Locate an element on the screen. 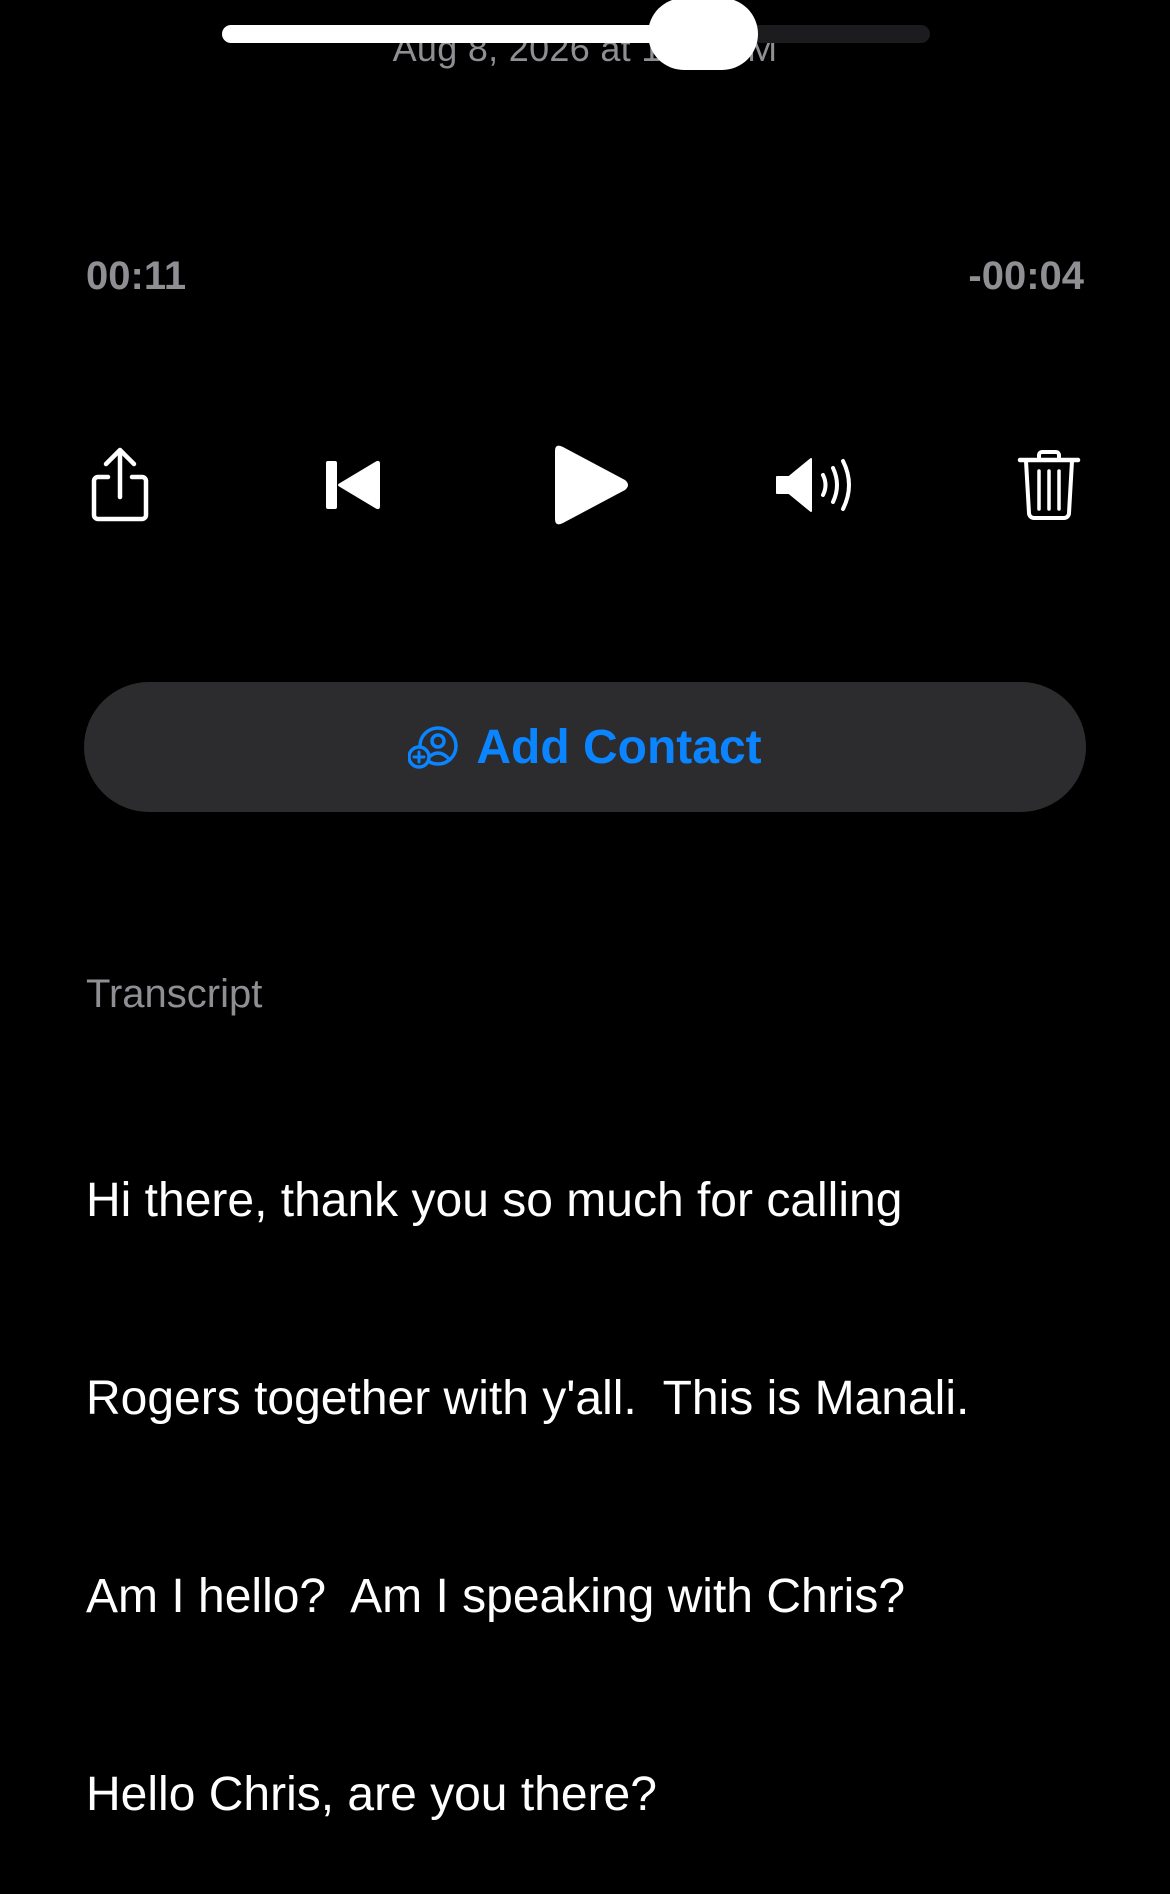 The height and width of the screenshot is (1894, 1170). transcript-line: Am I hello? Am I speaking with Chris? is located at coordinates (496, 1596).